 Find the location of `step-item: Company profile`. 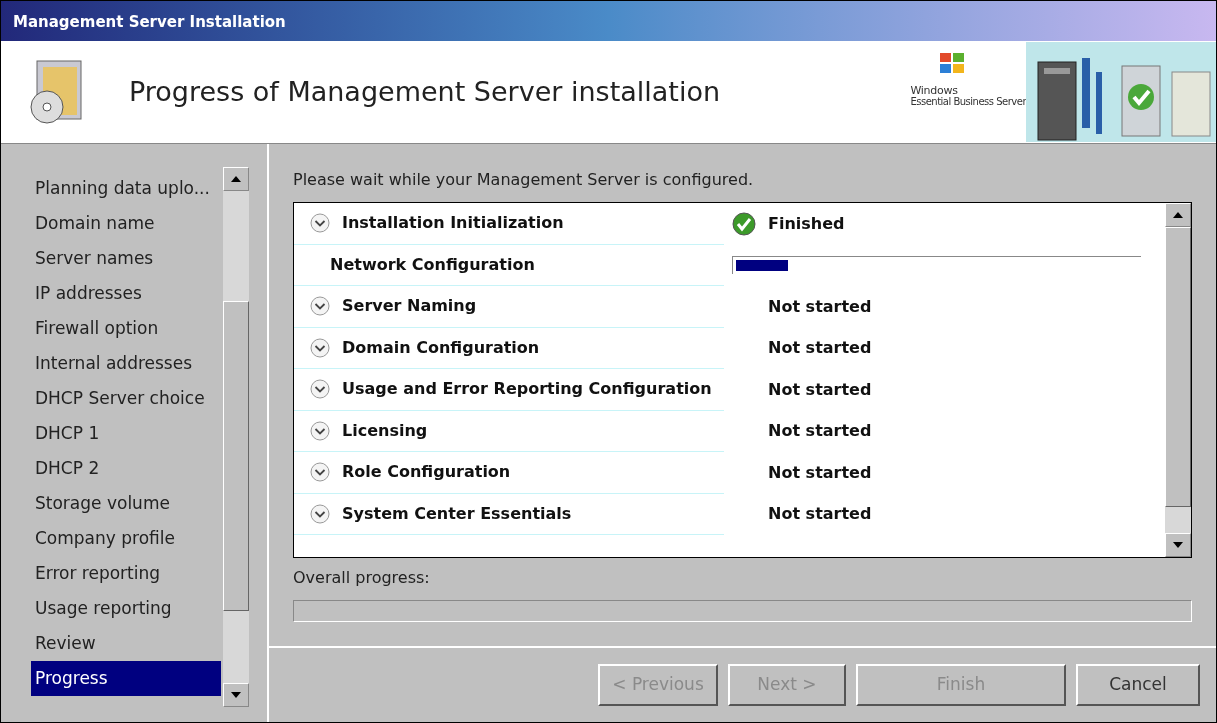

step-item: Company profile is located at coordinates (126, 538).